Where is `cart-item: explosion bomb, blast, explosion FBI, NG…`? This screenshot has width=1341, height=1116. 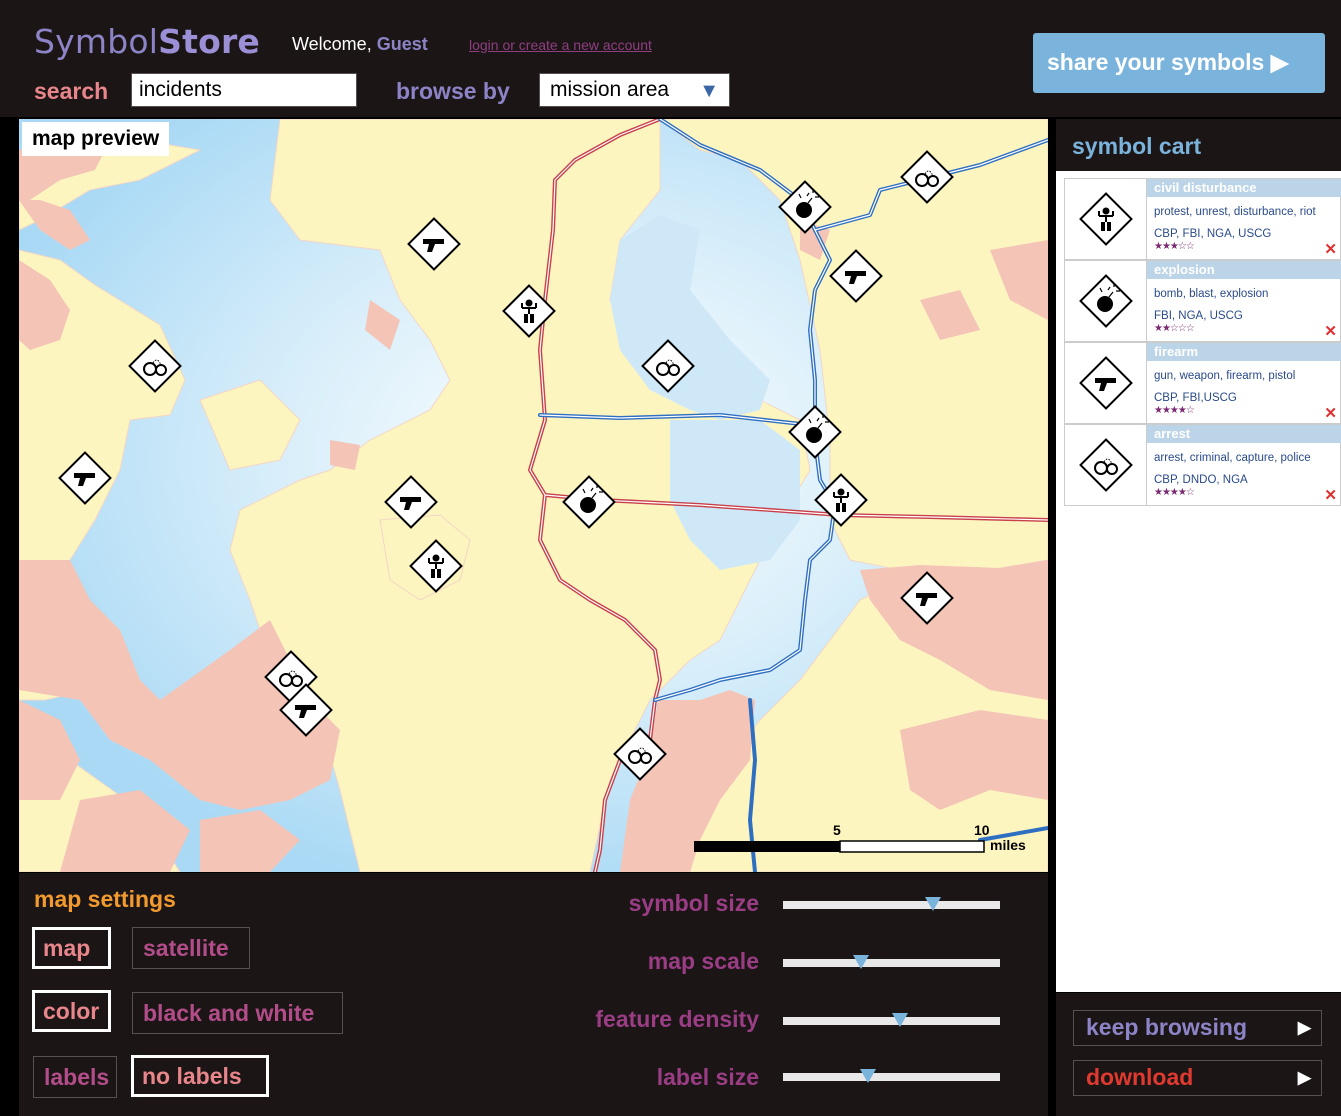
cart-item: explosion bomb, blast, explosion FBI, NG… is located at coordinates (1202, 301).